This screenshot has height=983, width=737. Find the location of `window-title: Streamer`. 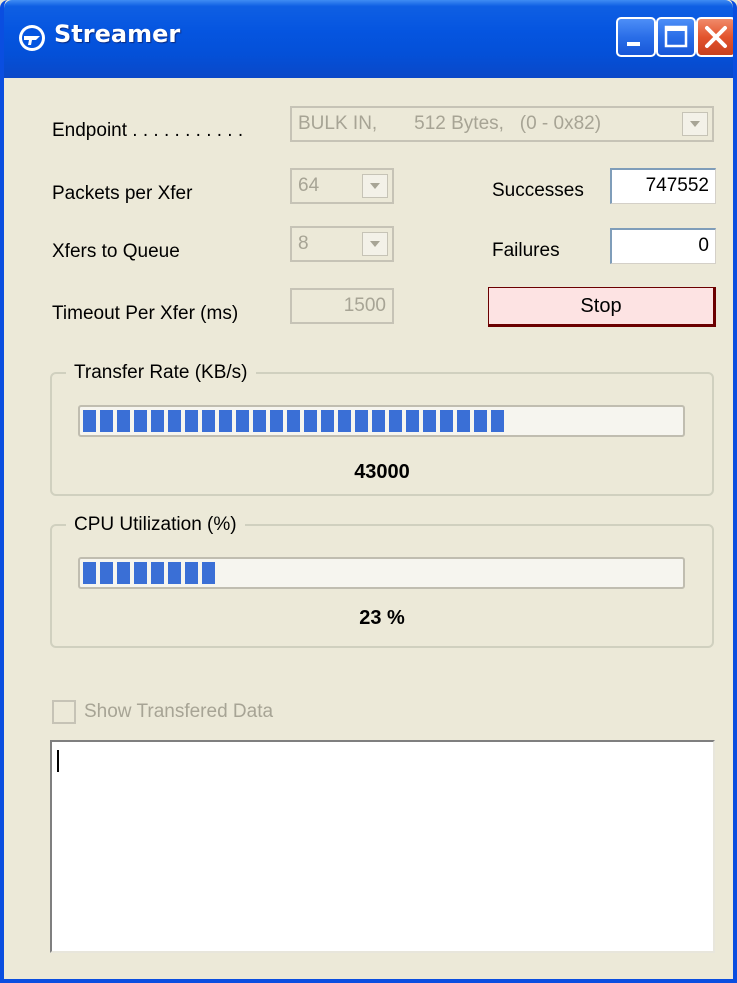

window-title: Streamer is located at coordinates (117, 34).